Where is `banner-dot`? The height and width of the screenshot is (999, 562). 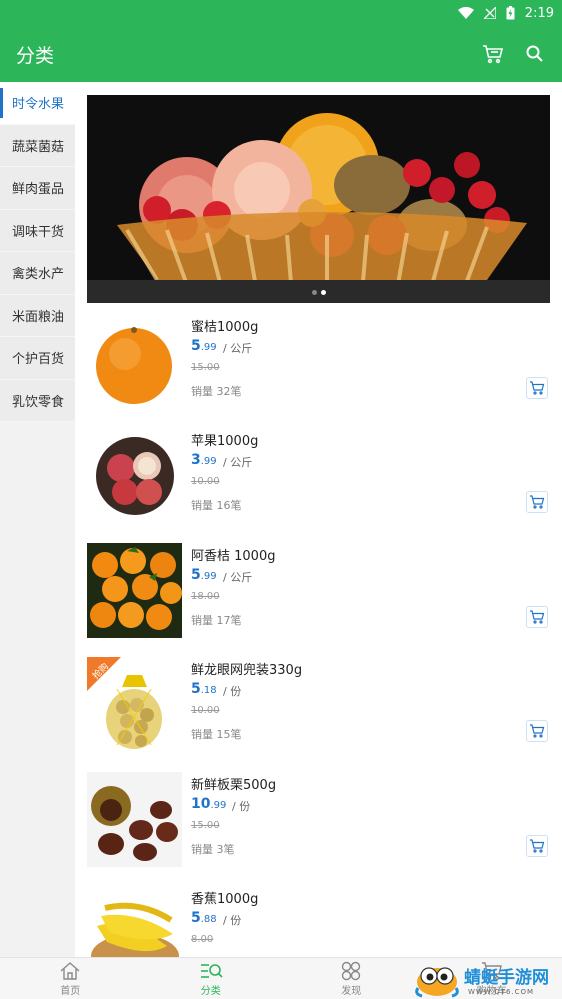 banner-dot is located at coordinates (314, 292).